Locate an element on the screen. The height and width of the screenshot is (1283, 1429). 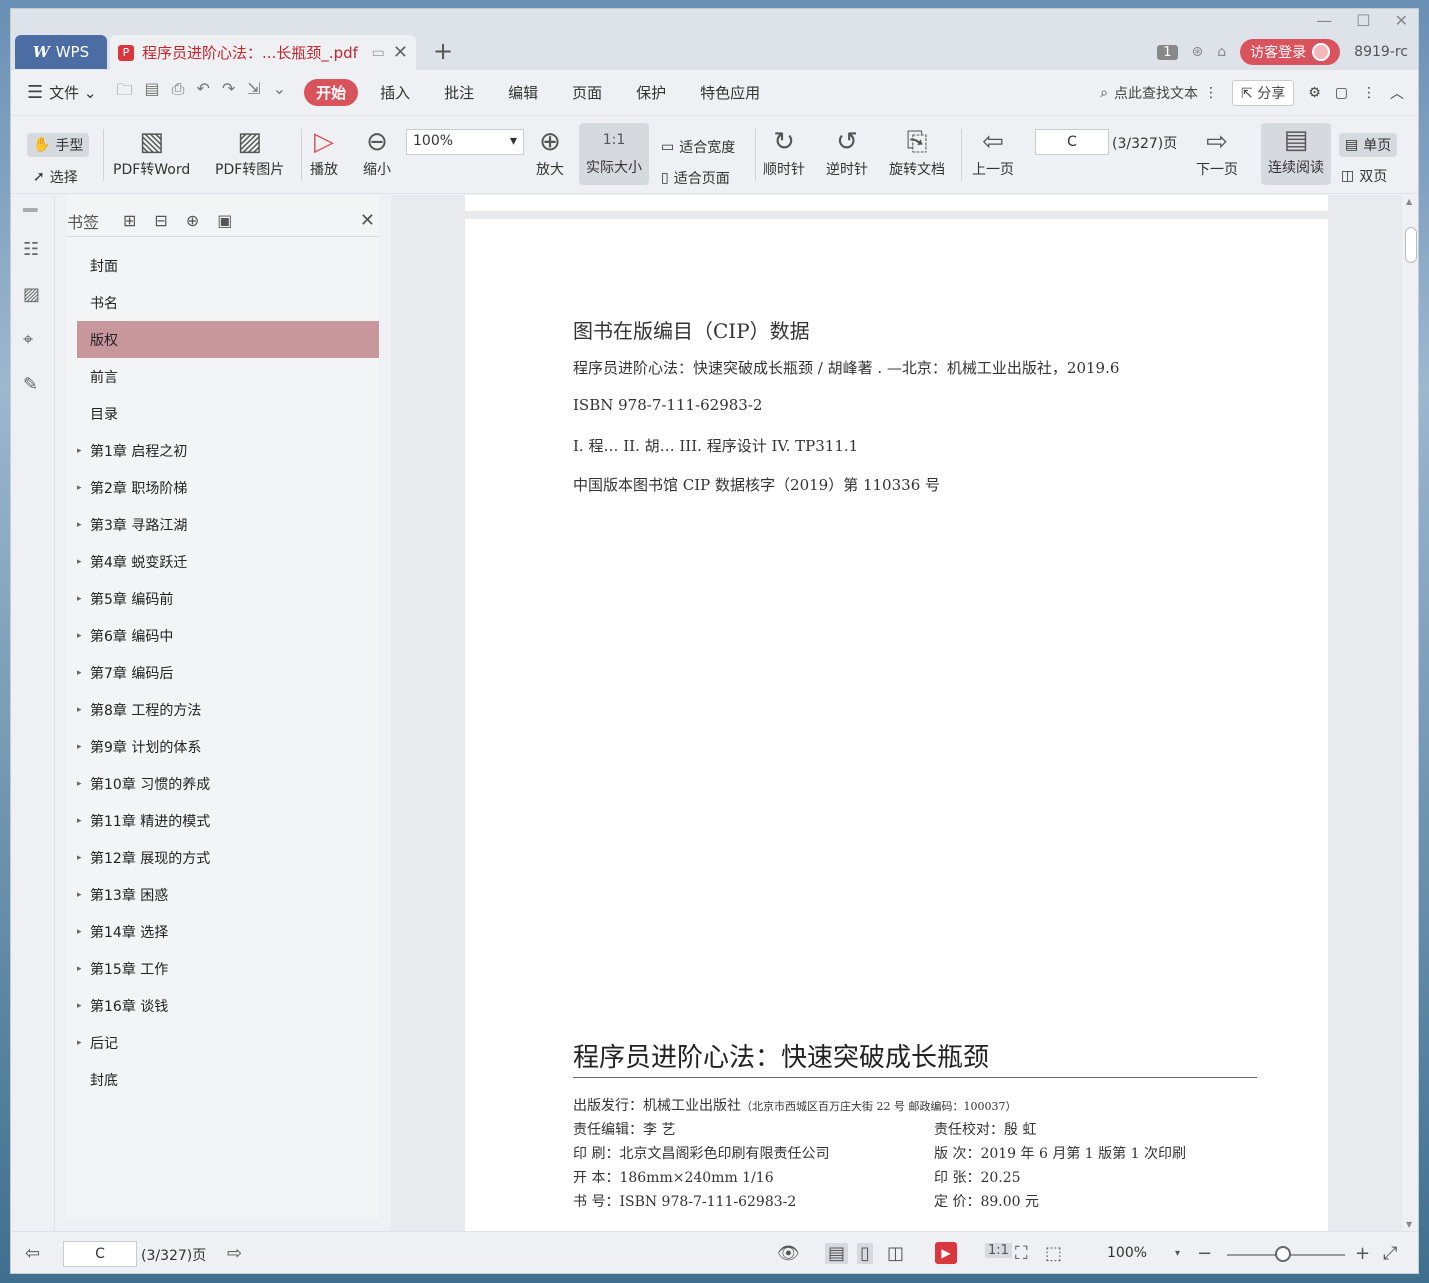
actual-size-button: 1:1 实际大小 is located at coordinates (614, 154).